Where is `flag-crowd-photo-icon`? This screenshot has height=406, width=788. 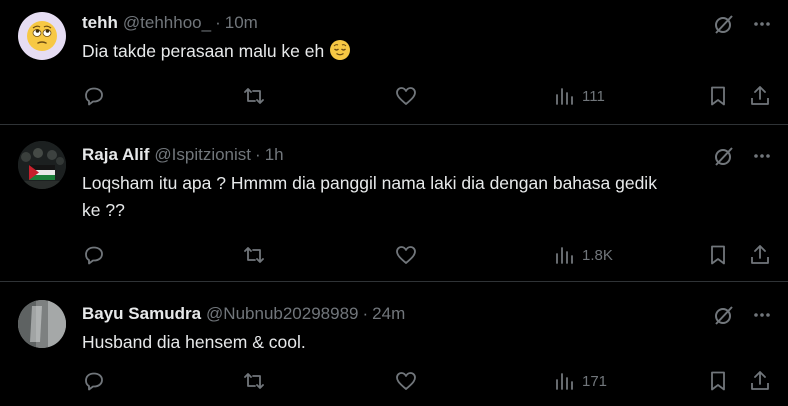 flag-crowd-photo-icon is located at coordinates (42, 165).